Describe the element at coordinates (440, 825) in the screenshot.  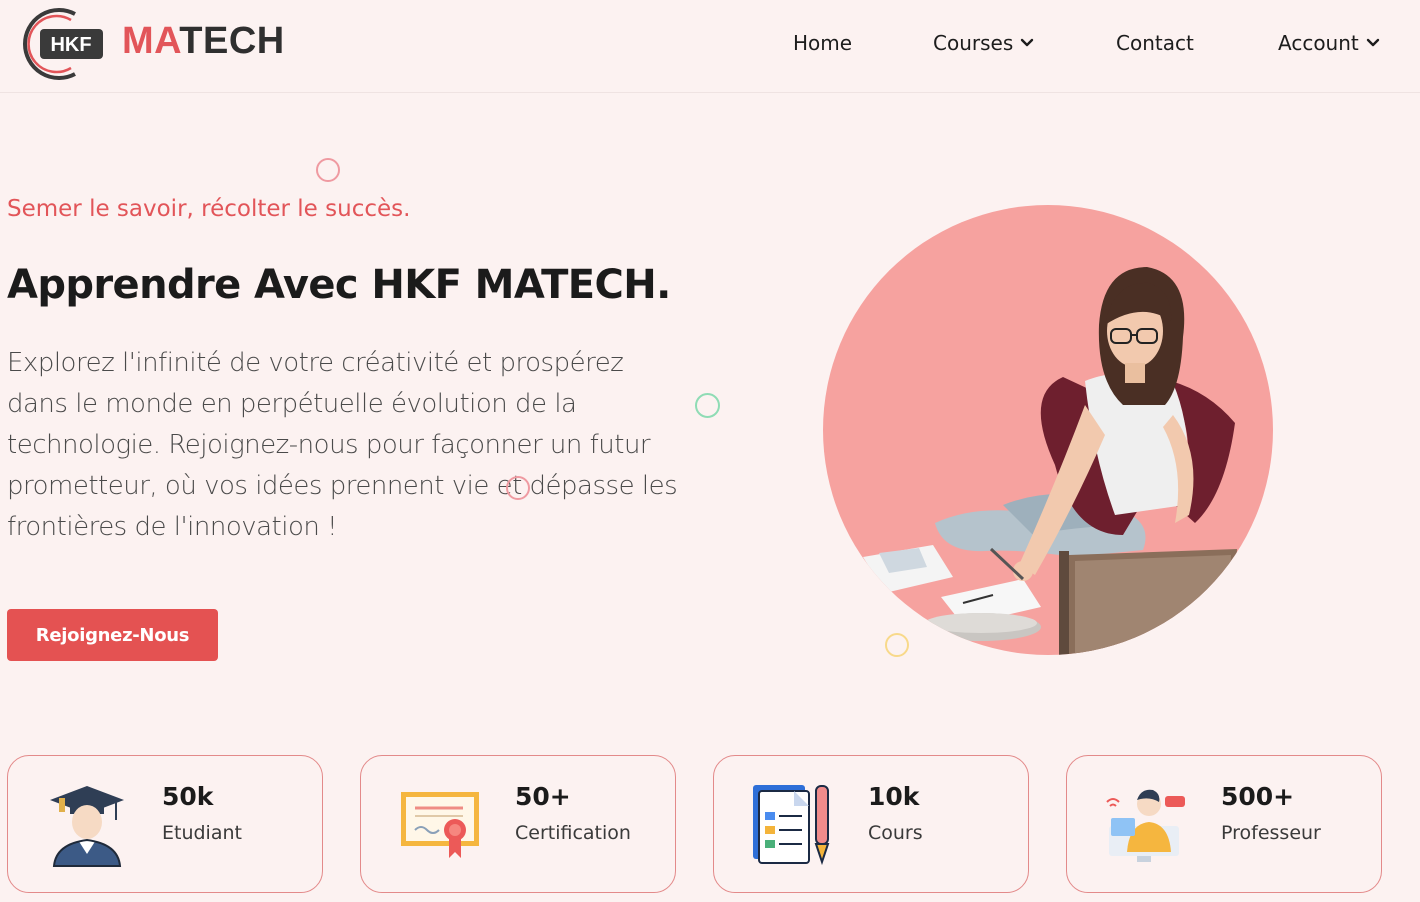
I see `certificate-icon` at that location.